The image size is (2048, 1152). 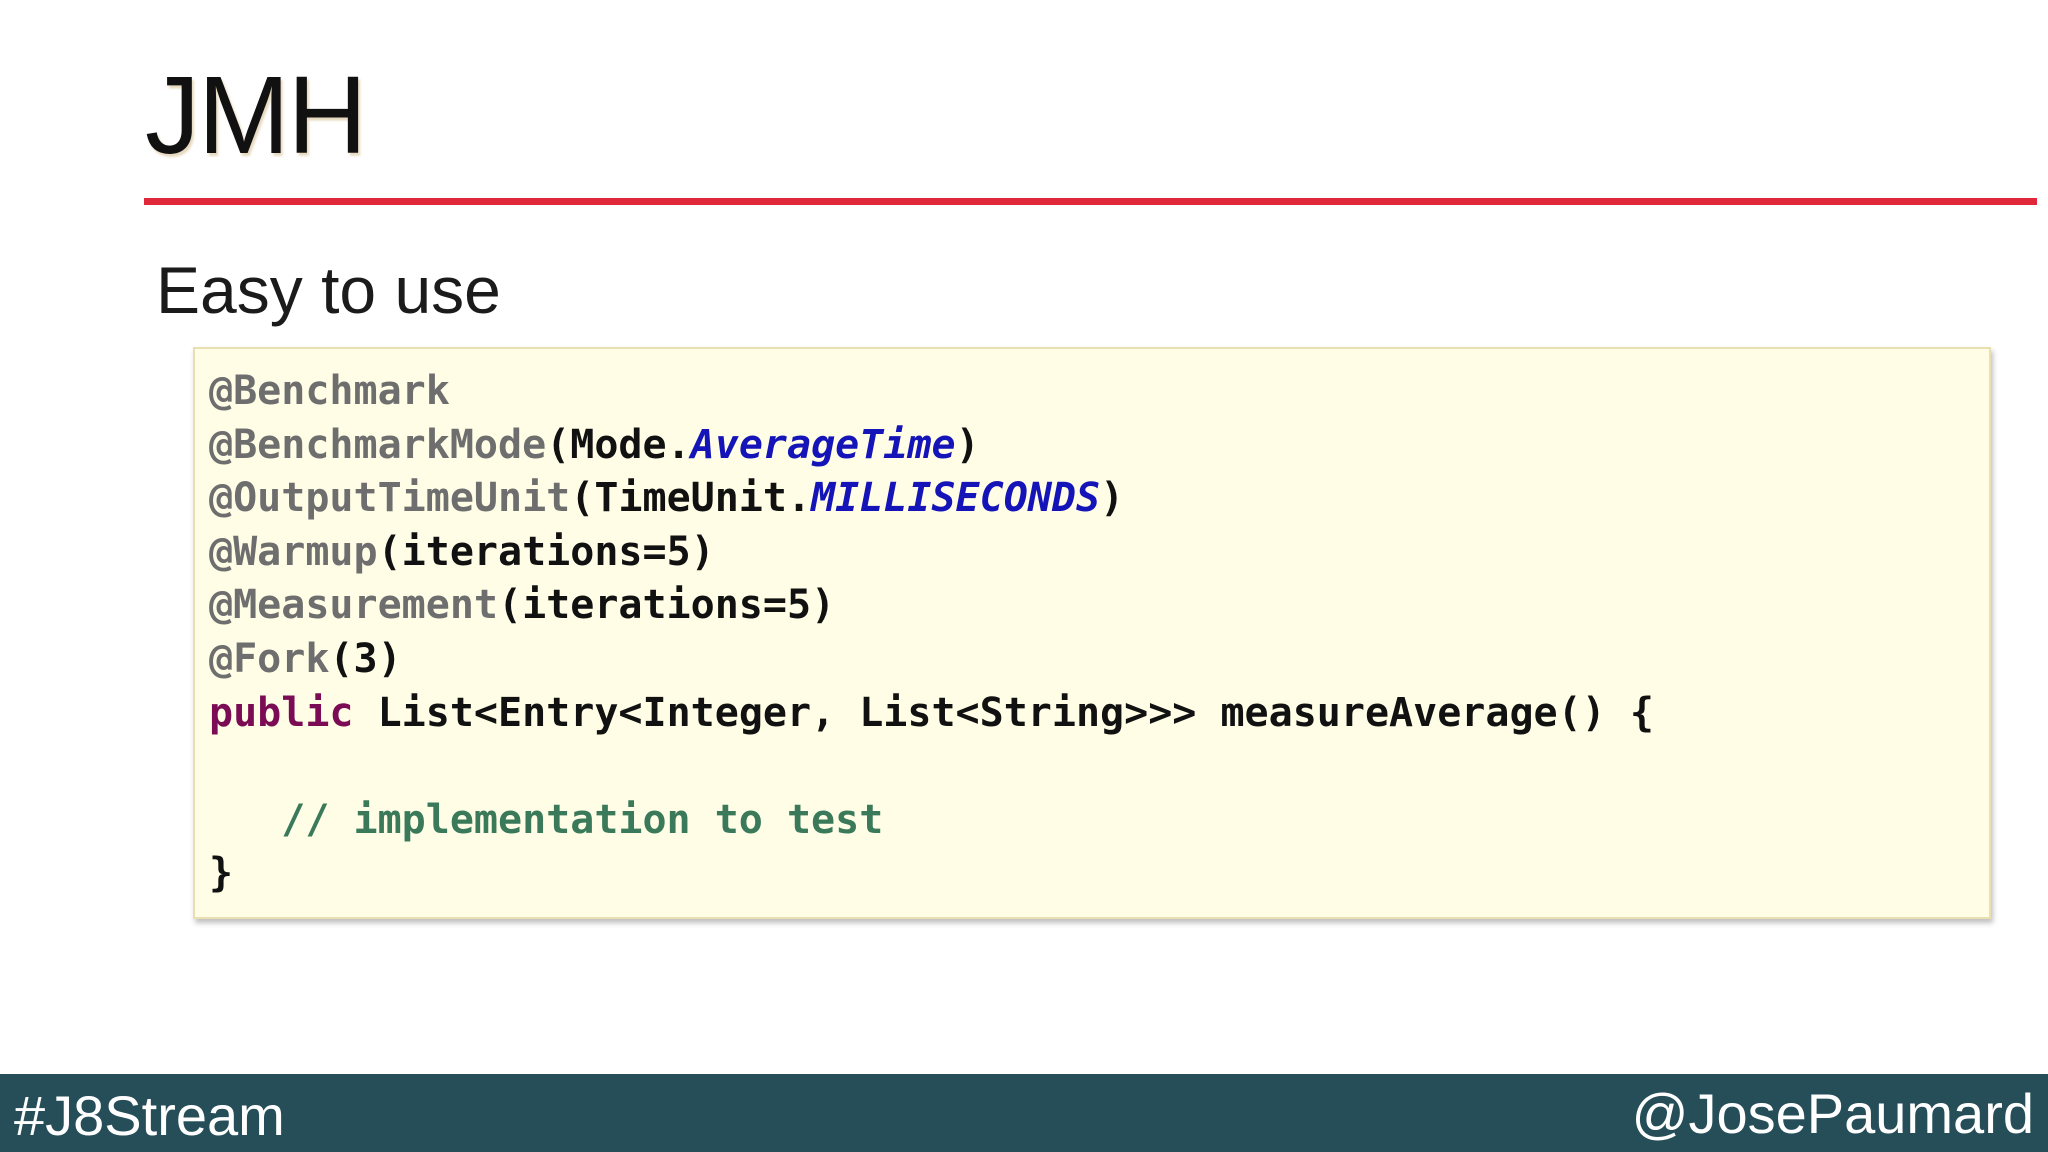 What do you see at coordinates (823, 444) in the screenshot?
I see `code-token-const: AverageTime` at bounding box center [823, 444].